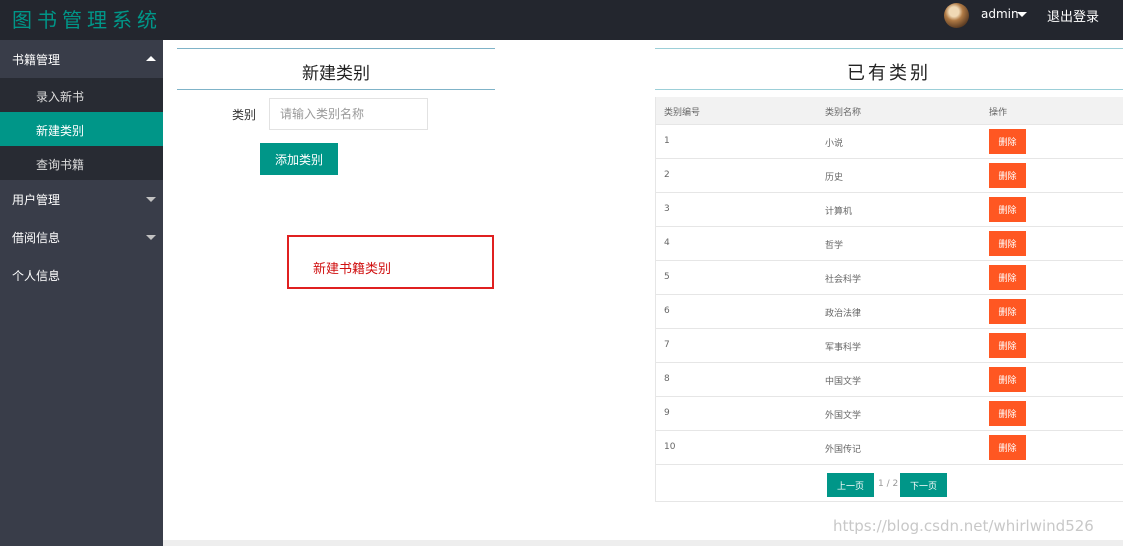 This screenshot has width=1123, height=546. Describe the element at coordinates (667, 141) in the screenshot. I see `category-id: 1` at that location.